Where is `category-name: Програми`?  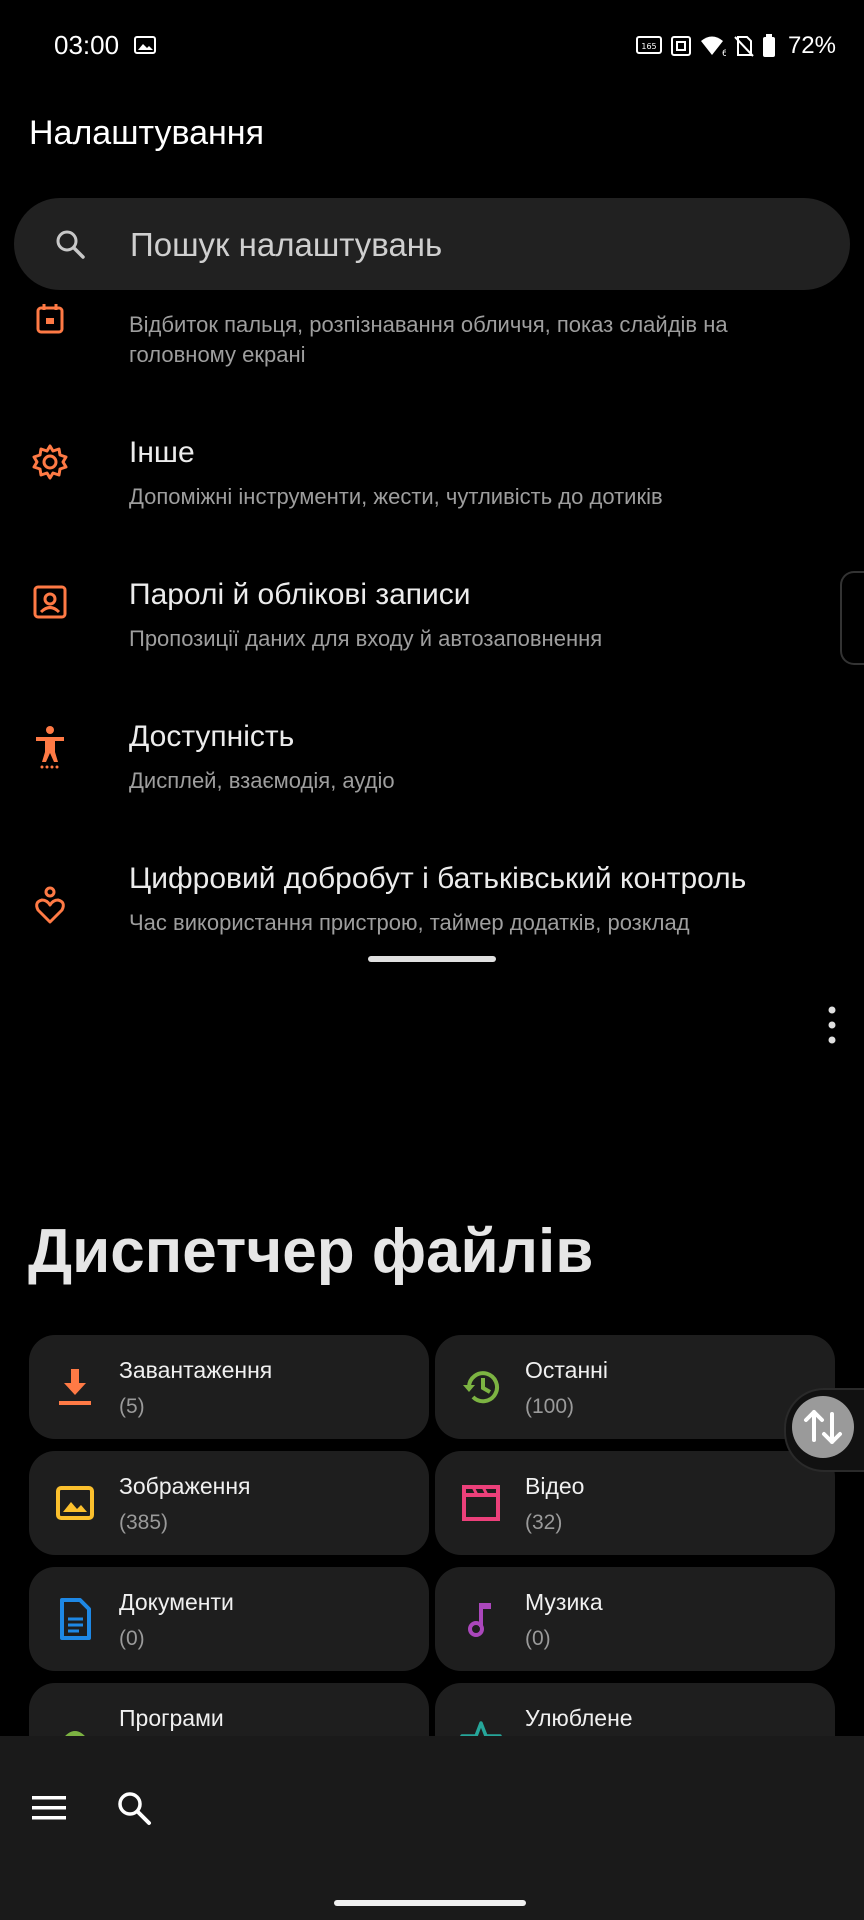
category-name: Програми is located at coordinates (171, 1718).